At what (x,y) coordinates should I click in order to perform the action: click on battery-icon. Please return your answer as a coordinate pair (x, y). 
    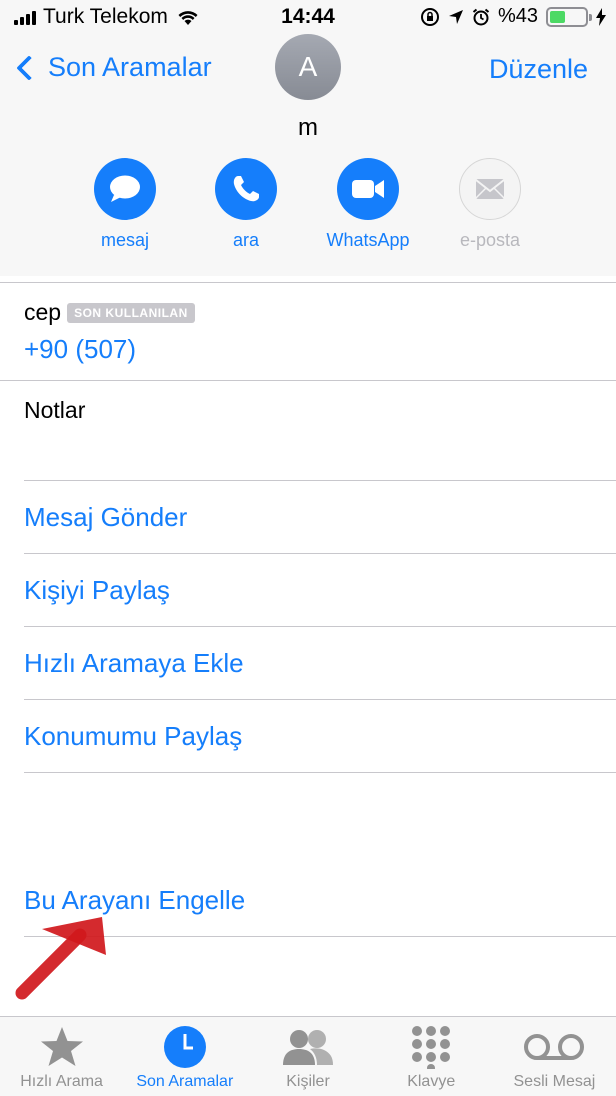
    Looking at the image, I should click on (569, 16).